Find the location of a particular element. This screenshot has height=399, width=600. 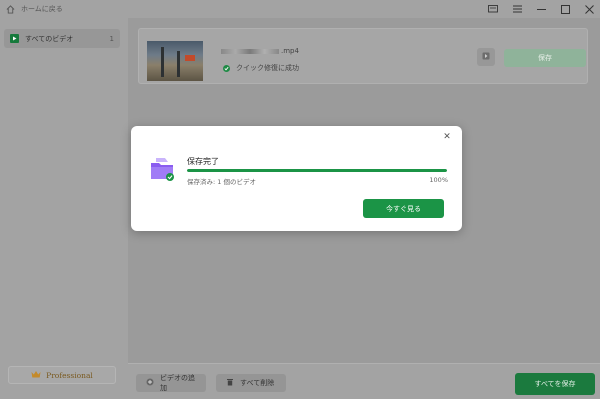

title-bar: ホームに戻る is located at coordinates (300, 9).